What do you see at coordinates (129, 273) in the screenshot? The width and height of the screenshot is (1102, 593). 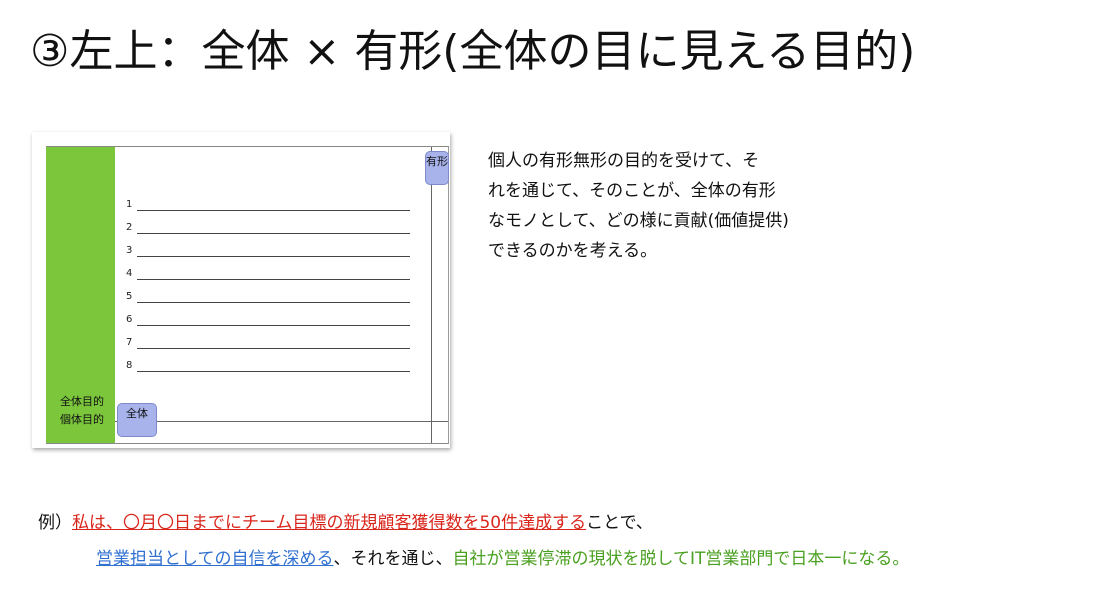 I see `line-number: 4` at bounding box center [129, 273].